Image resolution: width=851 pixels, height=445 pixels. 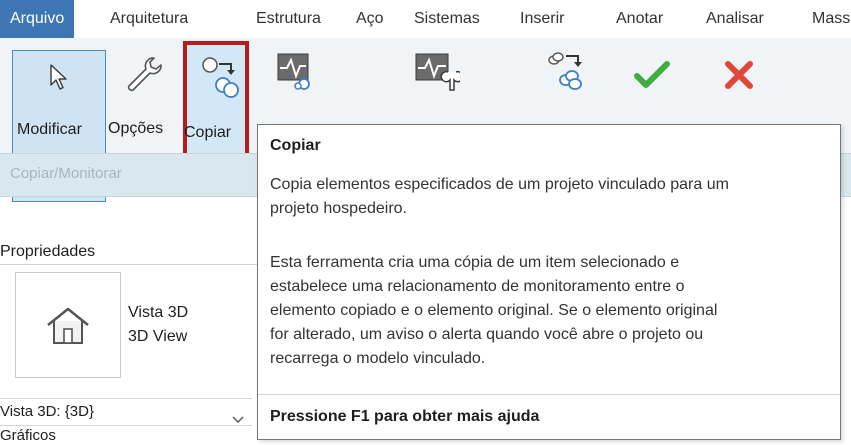 What do you see at coordinates (47, 411) in the screenshot?
I see `view-selector-value: Vista 3D: {3D}` at bounding box center [47, 411].